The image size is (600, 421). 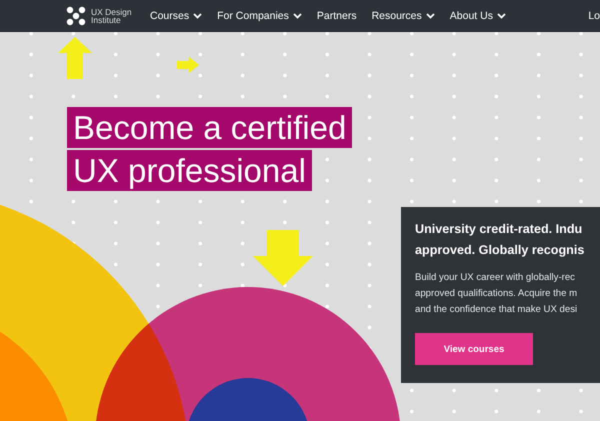 What do you see at coordinates (209, 127) in the screenshot?
I see `headline-text: Become a certified` at bounding box center [209, 127].